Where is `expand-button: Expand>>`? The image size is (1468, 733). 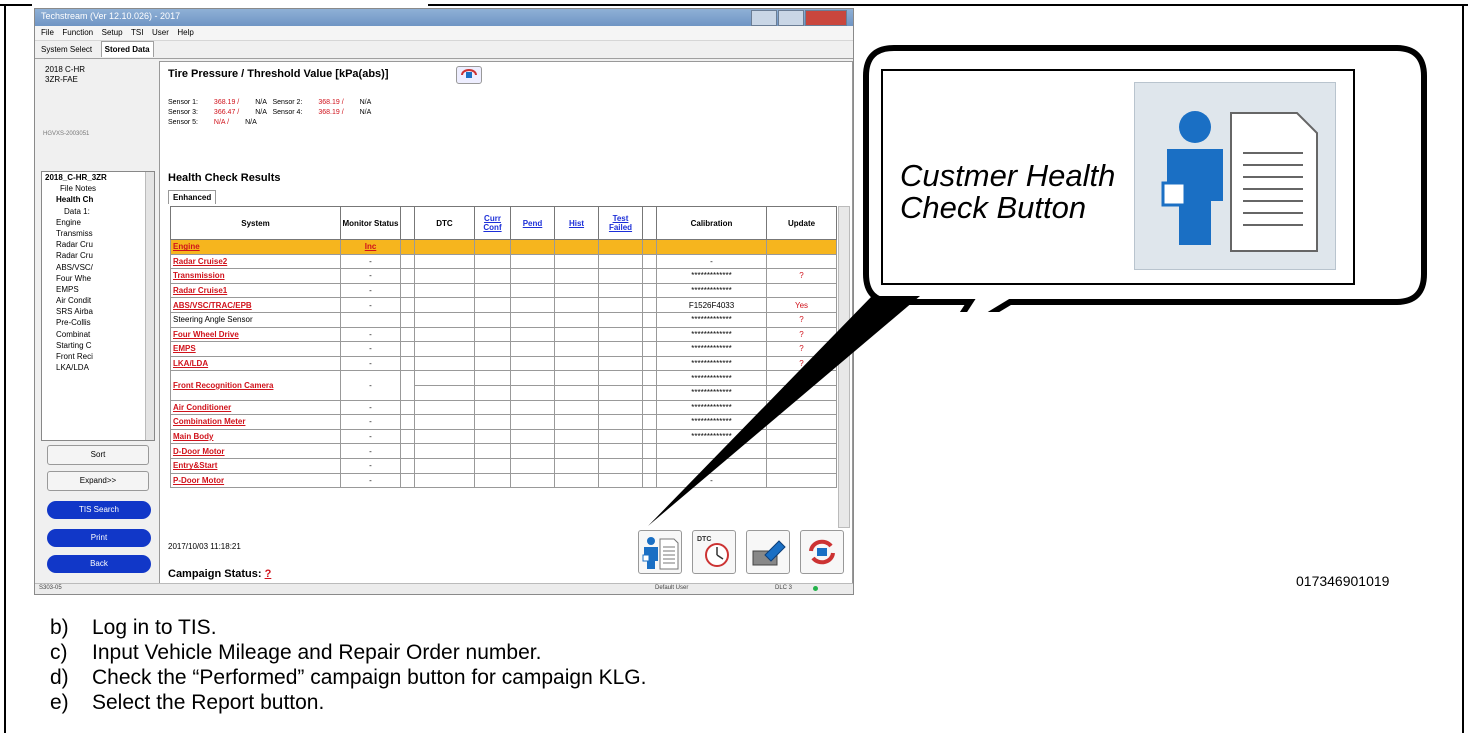
expand-button: Expand>> is located at coordinates (98, 481).